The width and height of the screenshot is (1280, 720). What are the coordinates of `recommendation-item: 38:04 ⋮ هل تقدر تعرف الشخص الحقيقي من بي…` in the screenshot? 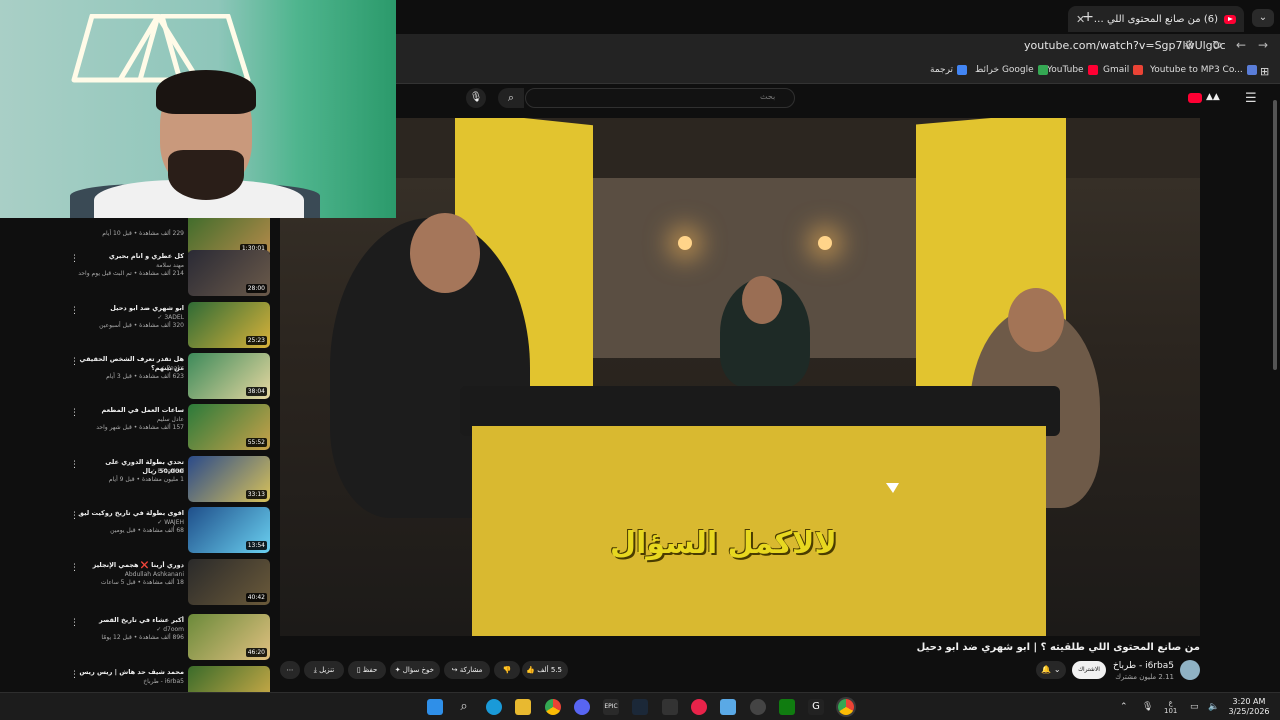 It's located at (140, 379).